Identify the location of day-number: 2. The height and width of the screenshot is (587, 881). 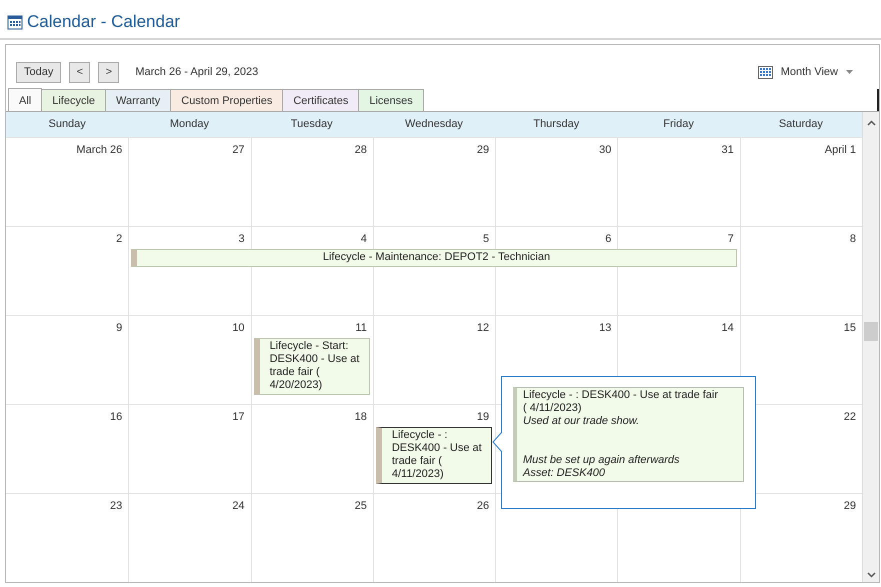
(119, 239).